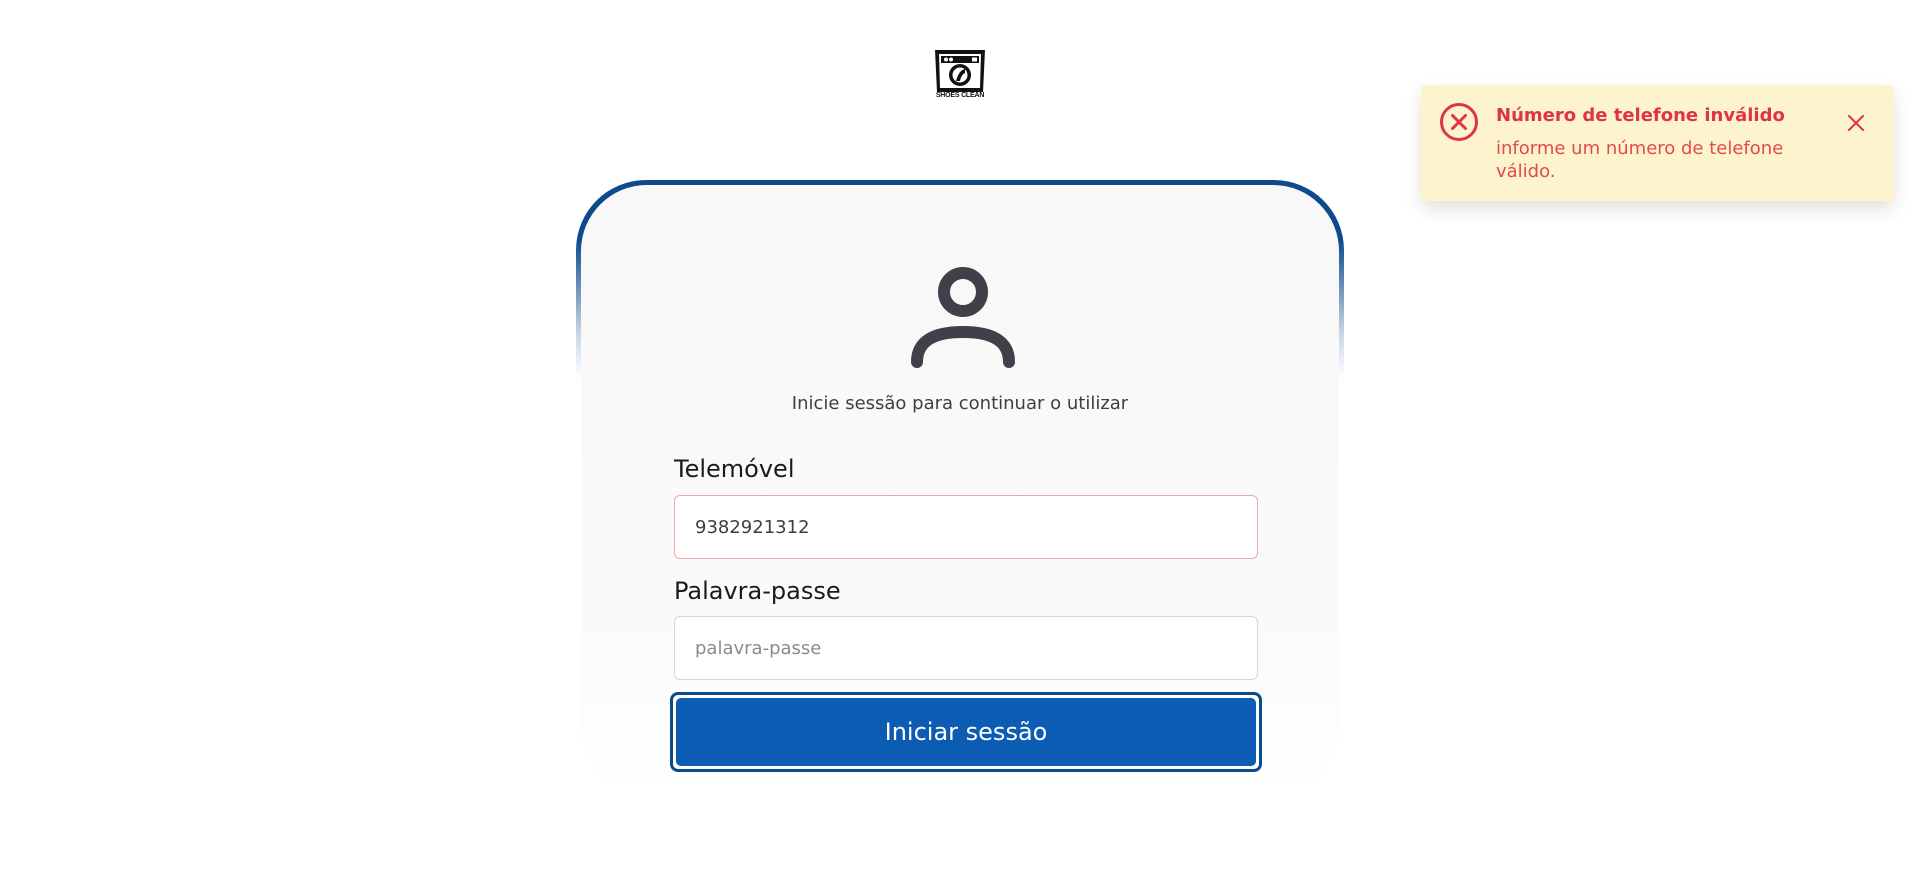  What do you see at coordinates (1640, 160) in the screenshot?
I see `toast-message: informe um número de telefone válido.` at bounding box center [1640, 160].